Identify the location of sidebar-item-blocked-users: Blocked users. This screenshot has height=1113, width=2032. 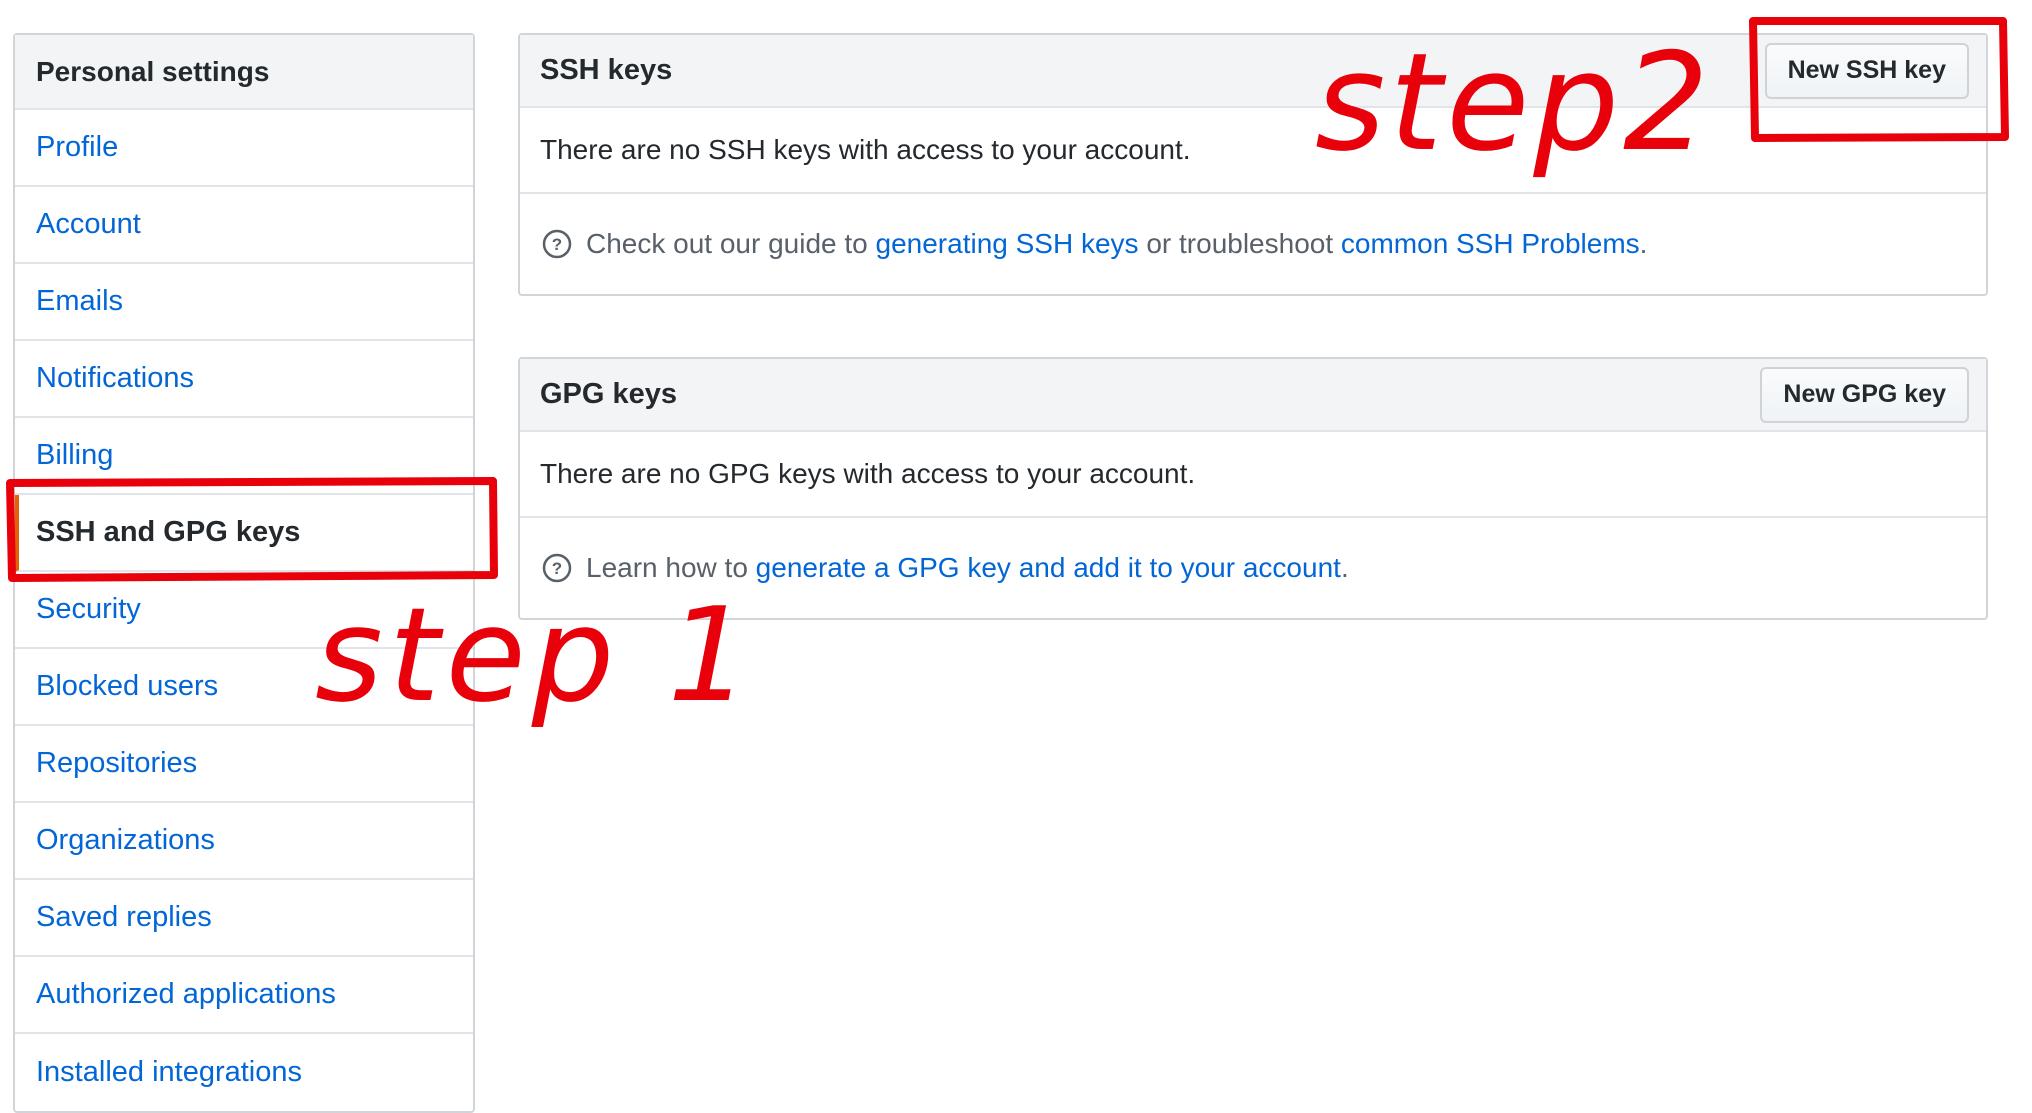
(244, 687).